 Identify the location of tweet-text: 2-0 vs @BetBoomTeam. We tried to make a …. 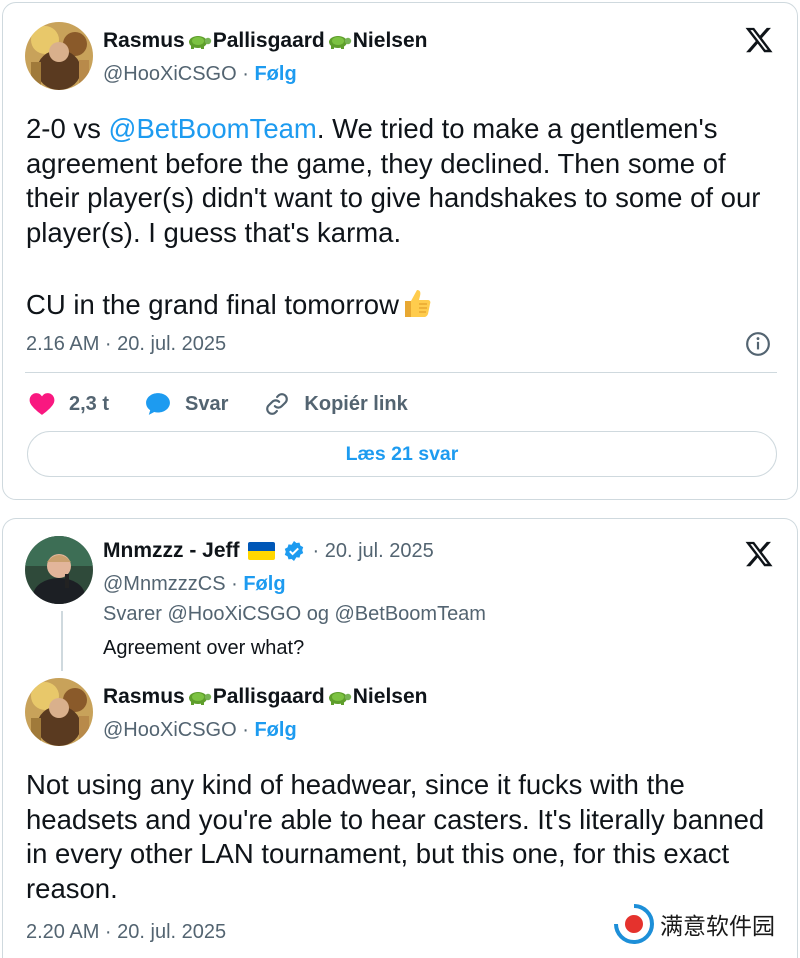
(406, 181).